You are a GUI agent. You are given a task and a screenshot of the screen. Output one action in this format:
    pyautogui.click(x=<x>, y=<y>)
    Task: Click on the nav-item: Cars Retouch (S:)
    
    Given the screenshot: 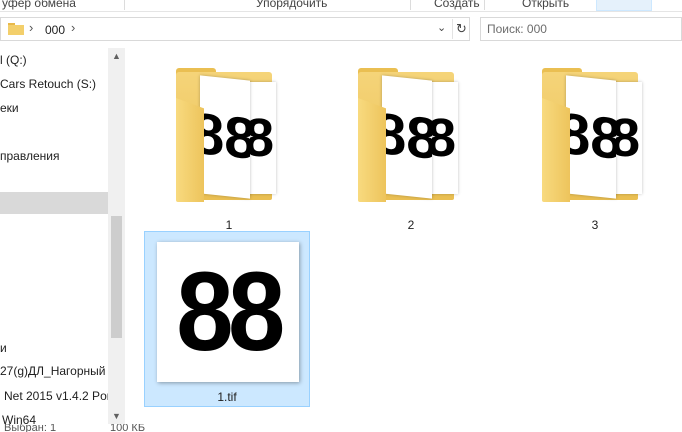 What is the action you would take?
    pyautogui.click(x=48, y=84)
    